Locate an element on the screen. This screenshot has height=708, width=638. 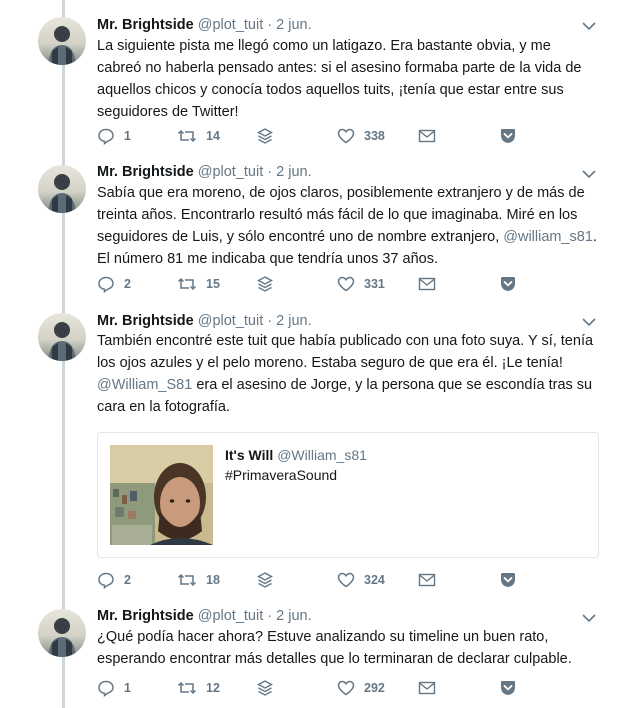
like-button: 338 is located at coordinates (361, 136).